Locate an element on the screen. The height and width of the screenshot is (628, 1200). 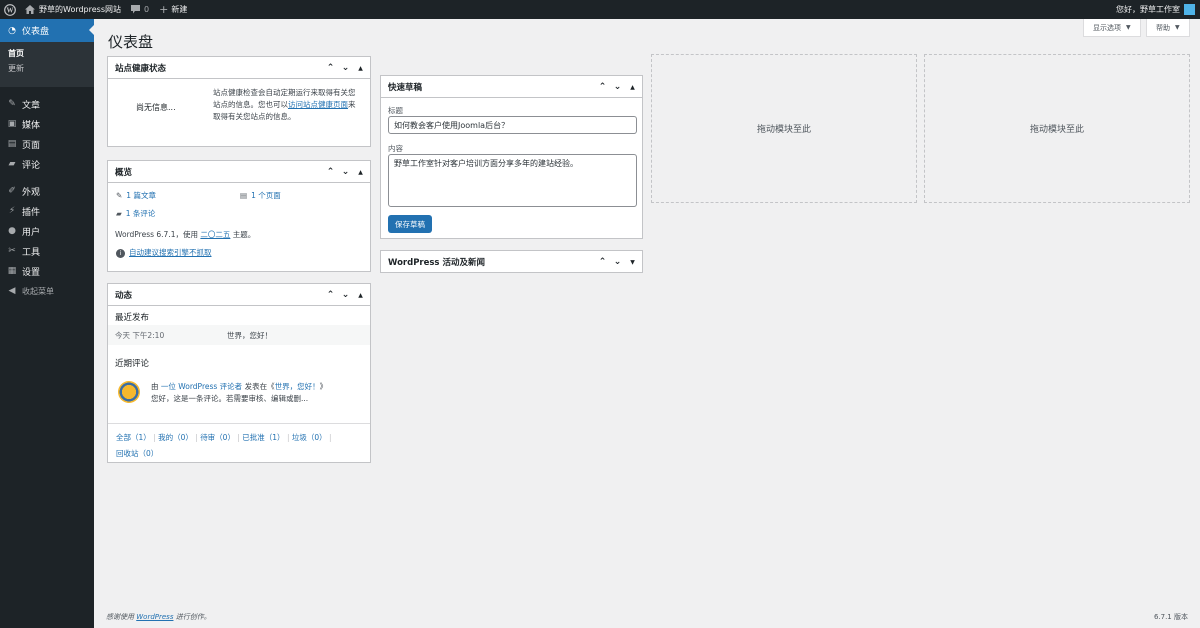
site-name-link: 野草的Wordpress网站 is located at coordinates (73, 9).